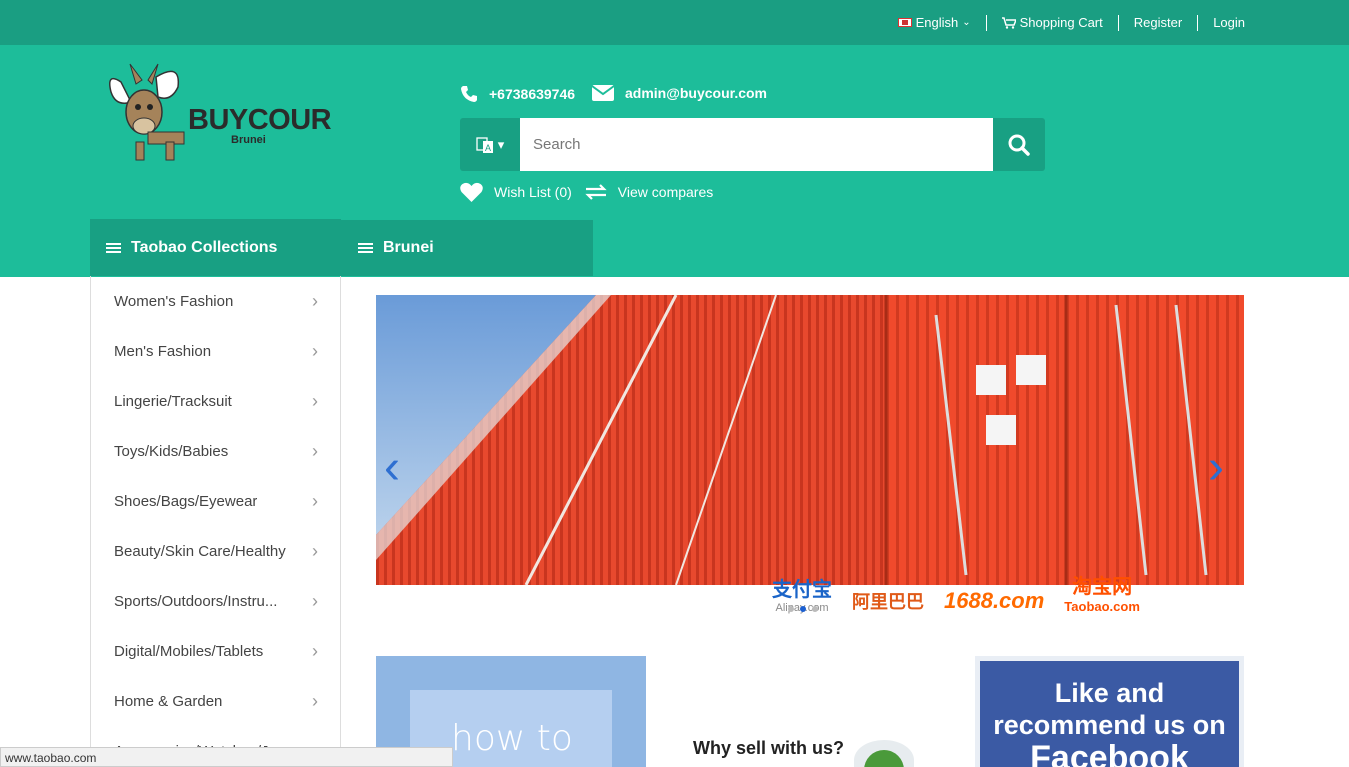 The height and width of the screenshot is (767, 1349). What do you see at coordinates (674, 22) in the screenshot?
I see `top-bar: English ⌄ Shopping Cart Register Login` at bounding box center [674, 22].